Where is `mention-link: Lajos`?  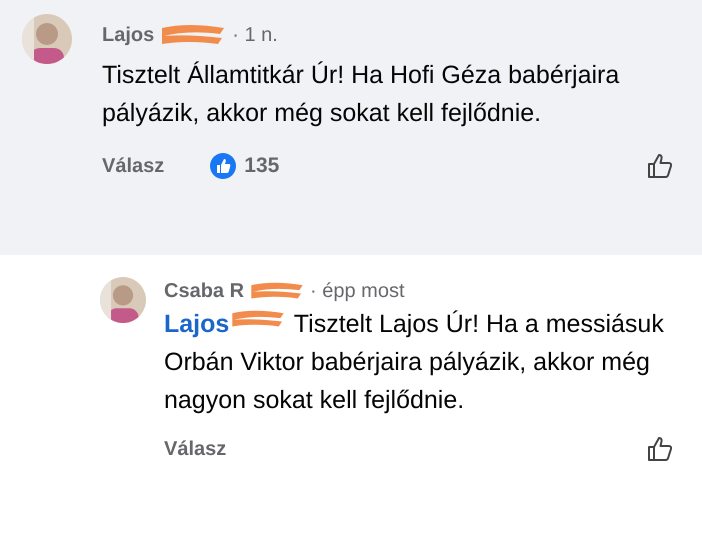
mention-link: Lajos is located at coordinates (197, 324).